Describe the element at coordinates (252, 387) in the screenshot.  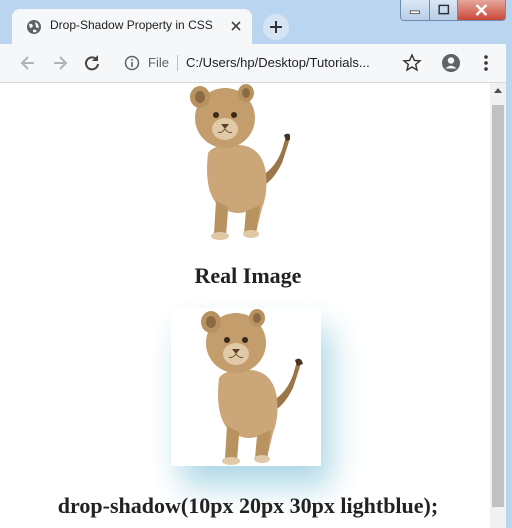
I see `lion-cub-image-shadowed` at that location.